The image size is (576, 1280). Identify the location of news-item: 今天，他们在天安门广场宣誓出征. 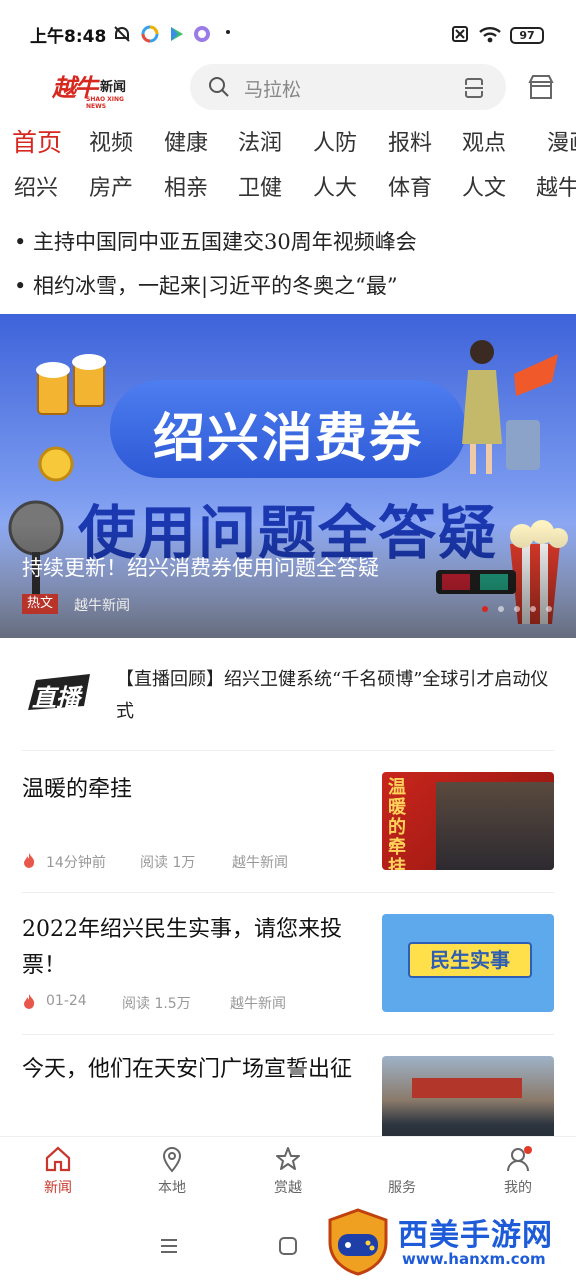
(288, 1086).